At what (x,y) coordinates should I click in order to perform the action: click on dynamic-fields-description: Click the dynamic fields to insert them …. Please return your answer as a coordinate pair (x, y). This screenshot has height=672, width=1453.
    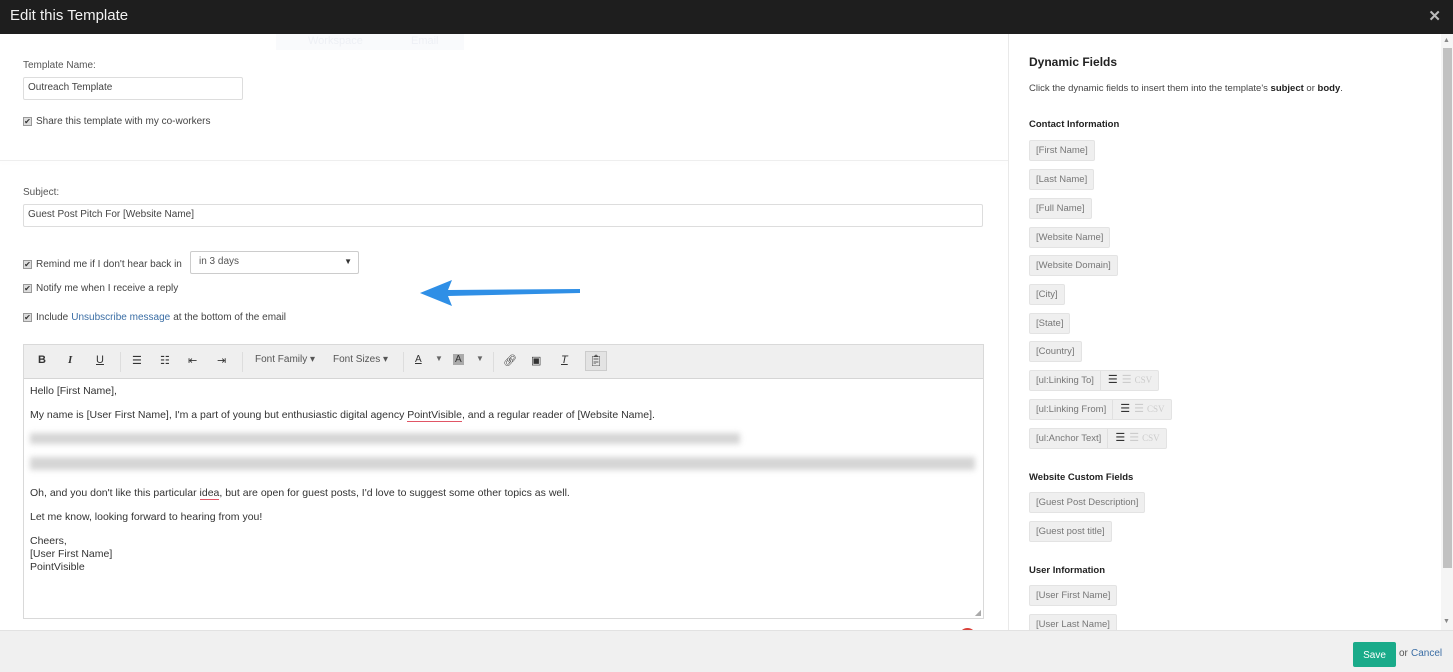
    Looking at the image, I should click on (1186, 88).